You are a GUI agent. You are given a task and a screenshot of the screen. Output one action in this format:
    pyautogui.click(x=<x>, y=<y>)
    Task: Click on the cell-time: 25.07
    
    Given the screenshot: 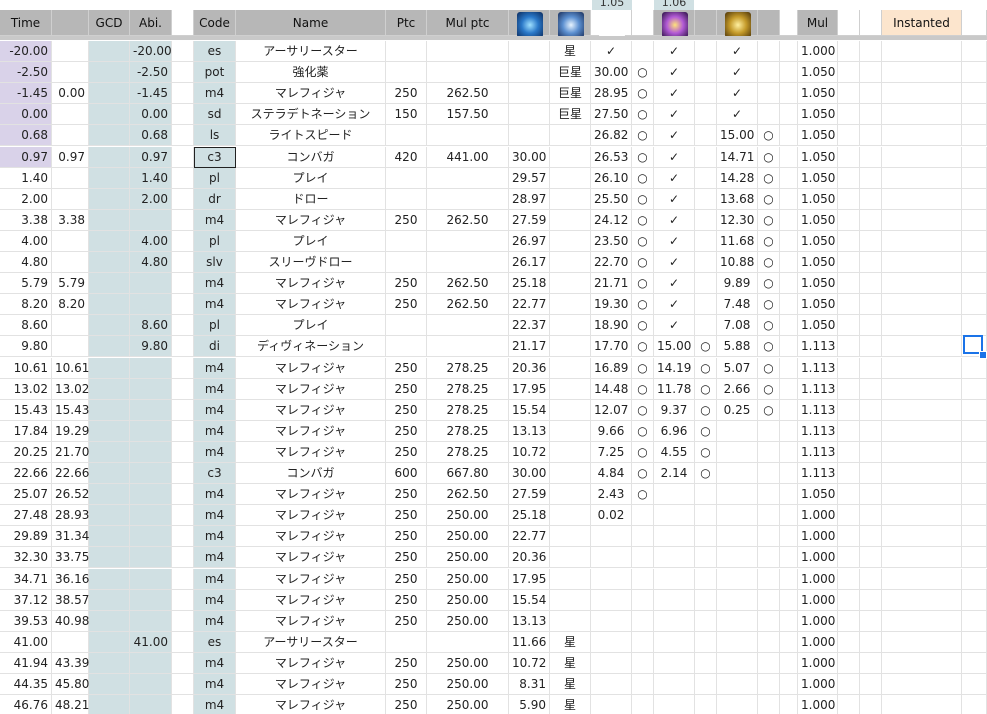 What is the action you would take?
    pyautogui.click(x=26, y=494)
    